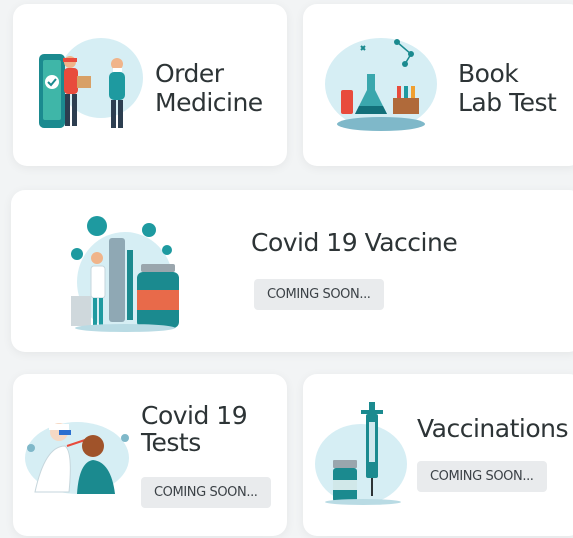 Image resolution: width=573 pixels, height=538 pixels. What do you see at coordinates (361, 453) in the screenshot?
I see `syringe-icon` at bounding box center [361, 453].